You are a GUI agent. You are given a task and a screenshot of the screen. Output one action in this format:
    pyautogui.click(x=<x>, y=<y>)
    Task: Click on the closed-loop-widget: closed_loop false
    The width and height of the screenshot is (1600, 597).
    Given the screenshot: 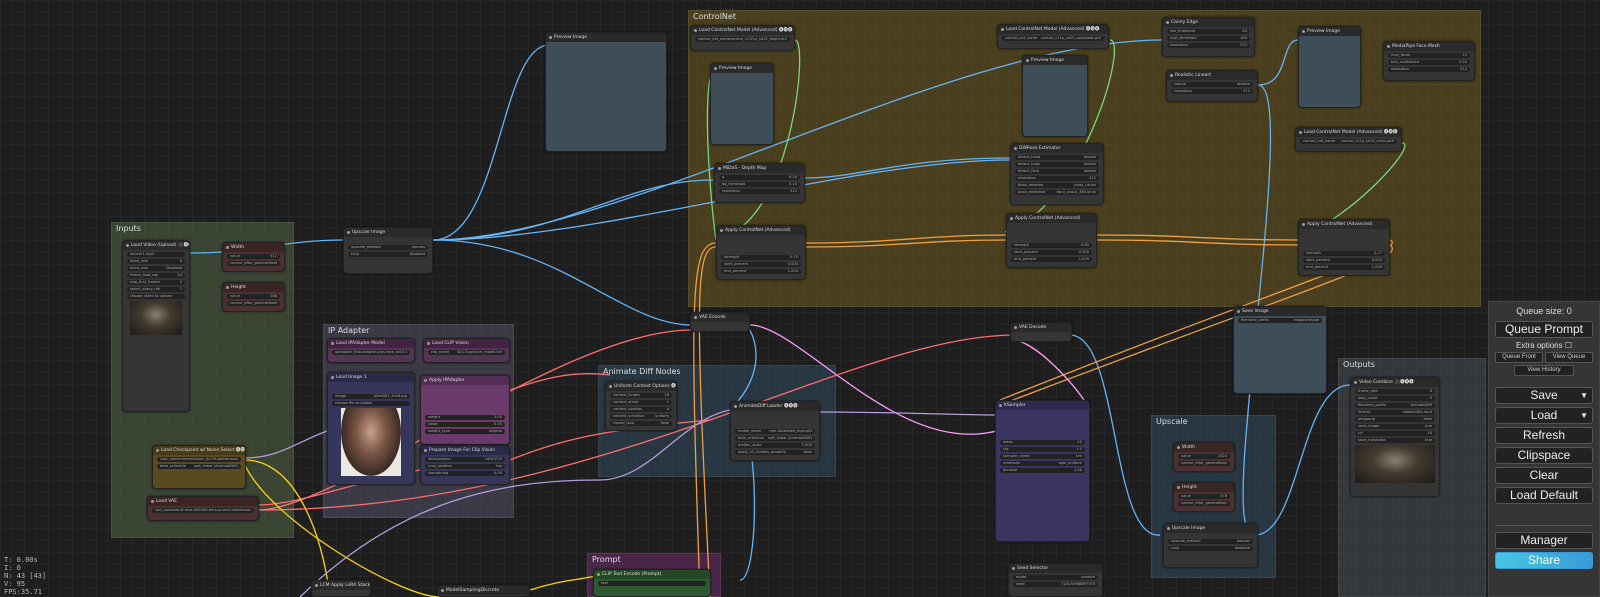 What is the action you would take?
    pyautogui.click(x=641, y=423)
    